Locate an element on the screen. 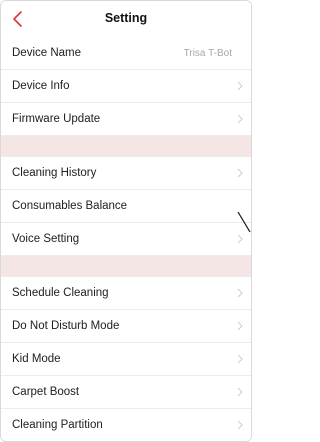 Image resolution: width=320 pixels, height=442 pixels. setting-row-consumables-balance: Consumables Balance is located at coordinates (126, 206).